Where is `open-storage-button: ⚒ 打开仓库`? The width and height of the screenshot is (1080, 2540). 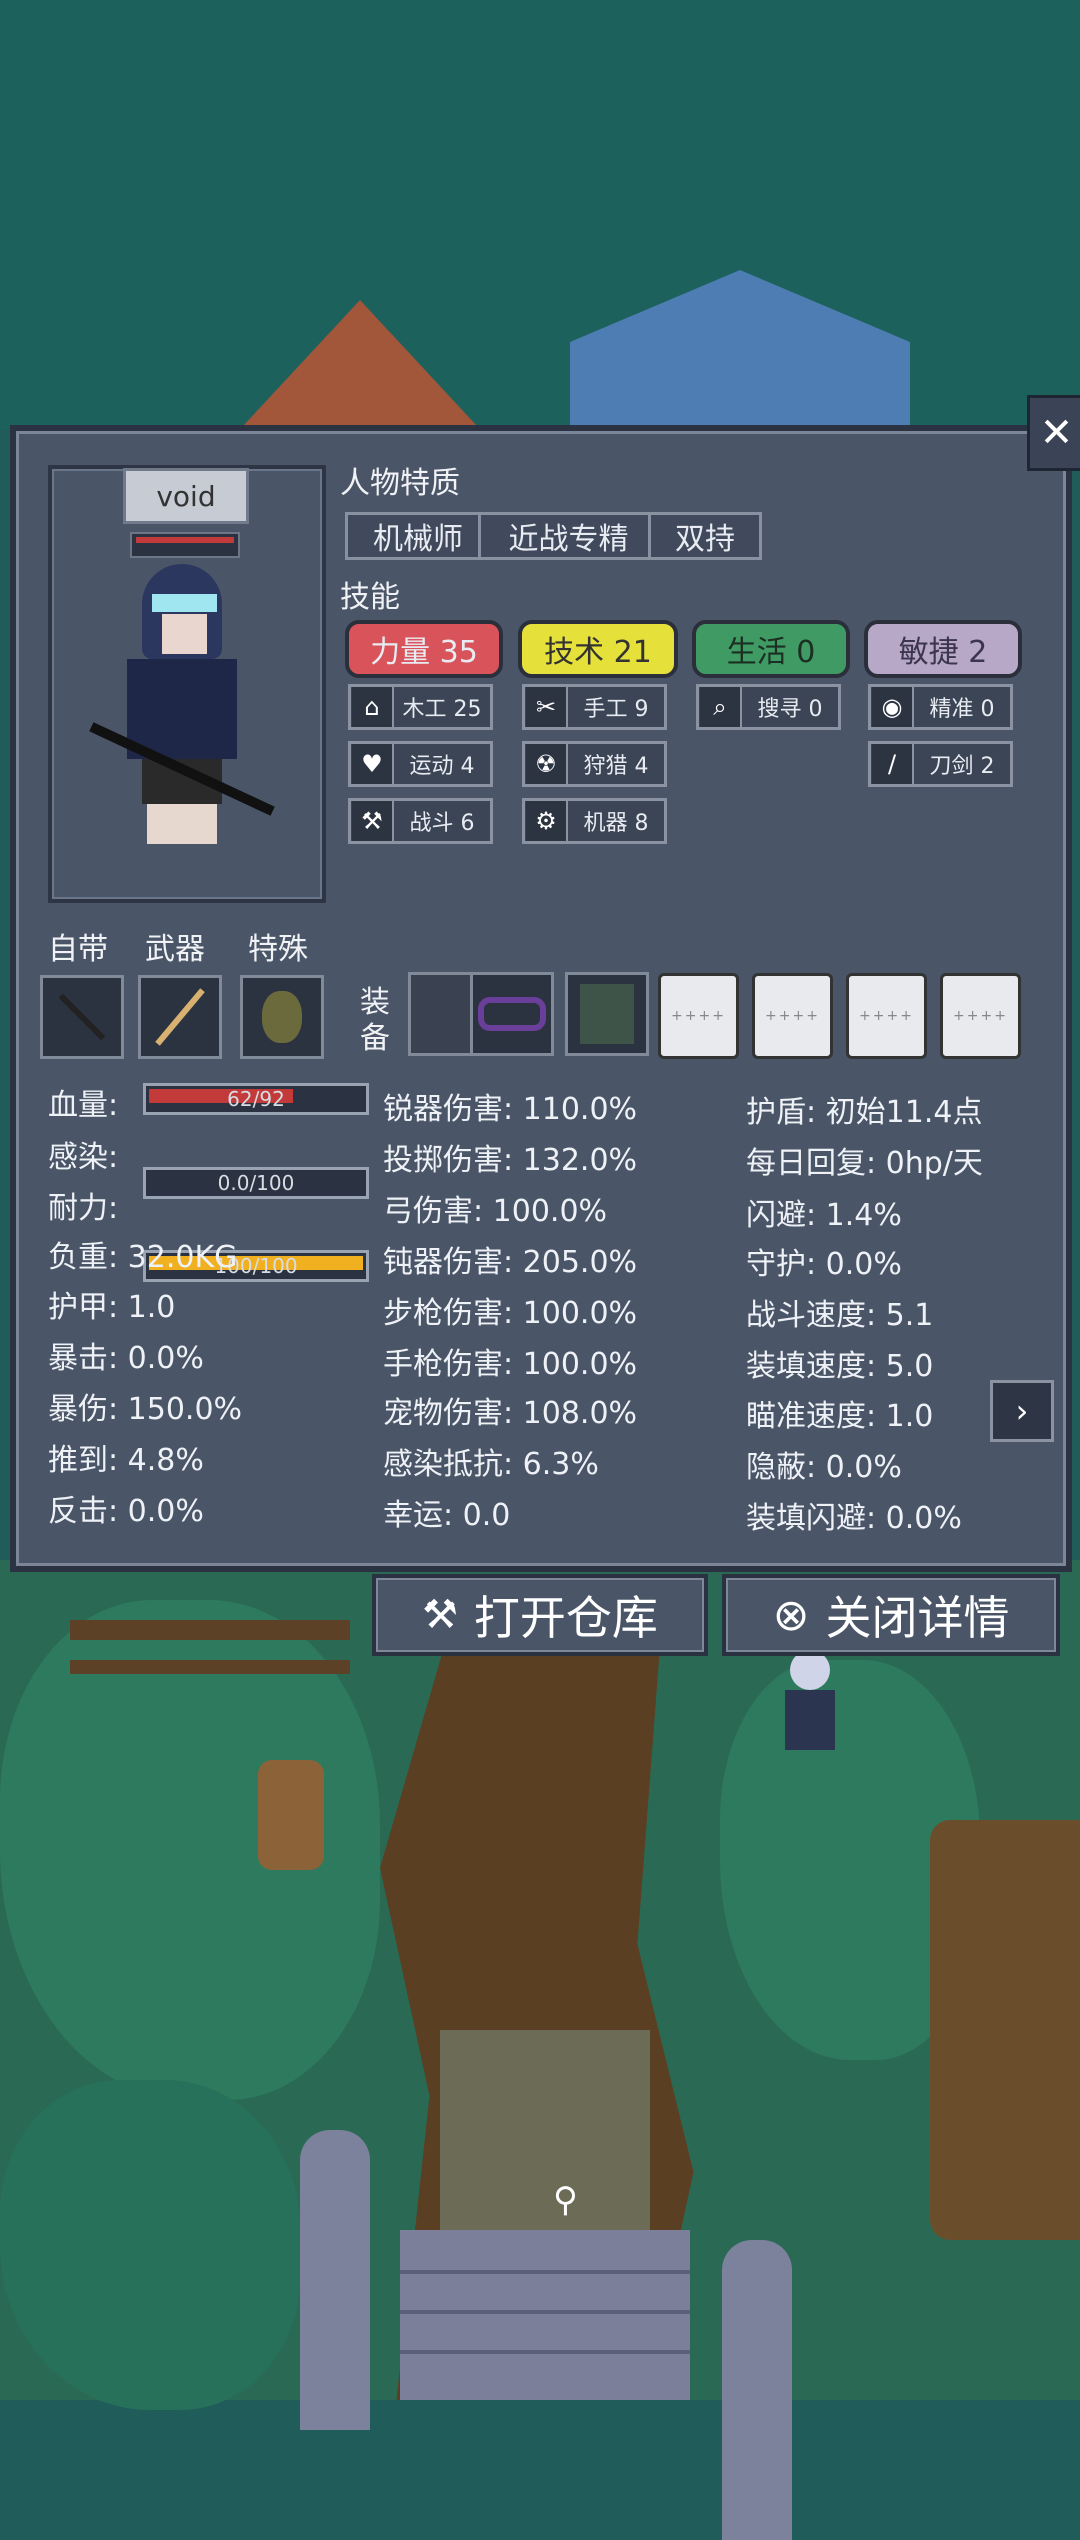 open-storage-button: ⚒ 打开仓库 is located at coordinates (540, 1615).